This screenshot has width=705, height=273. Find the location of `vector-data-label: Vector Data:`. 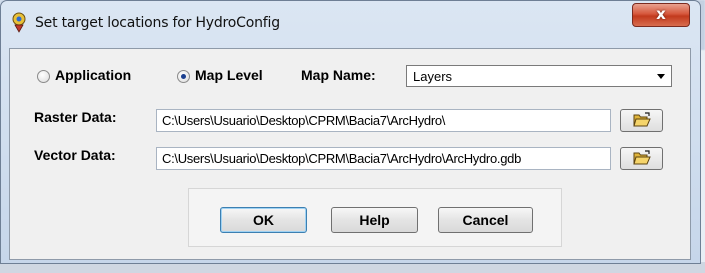

vector-data-label: Vector Data: is located at coordinates (75, 155).